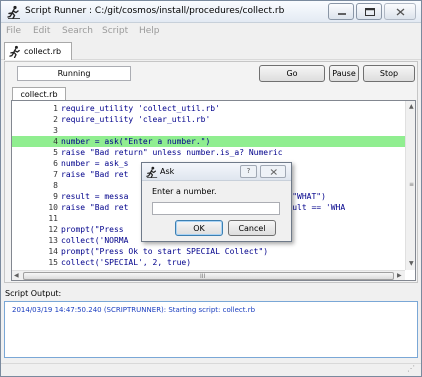  What do you see at coordinates (55, 152) in the screenshot?
I see `line-number: 5` at bounding box center [55, 152].